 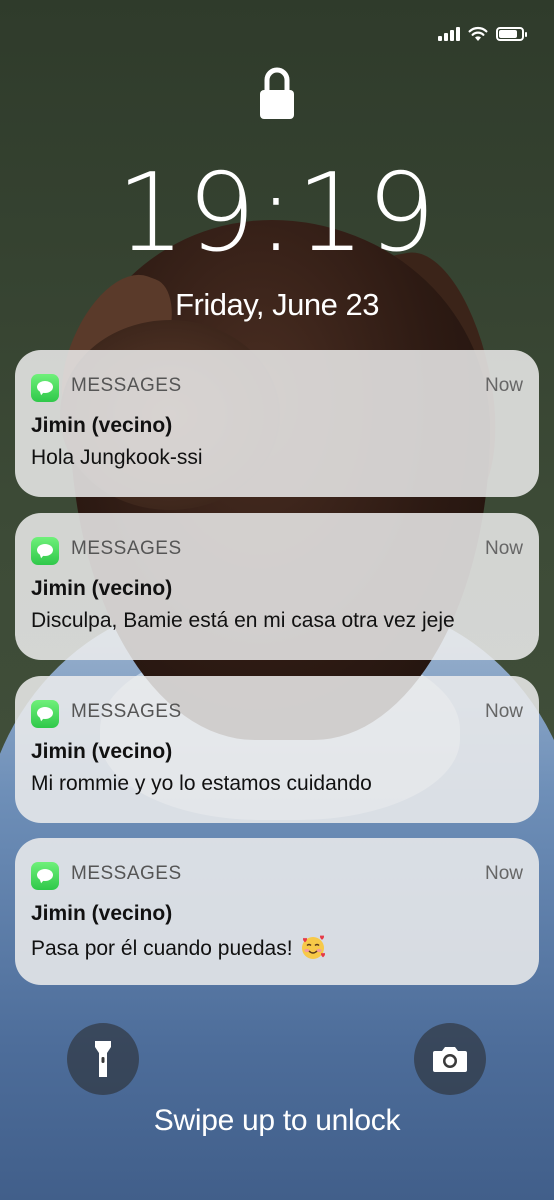 I want to click on notification-message: Mi rommie y yo lo estamos cuidando, so click(x=201, y=783).